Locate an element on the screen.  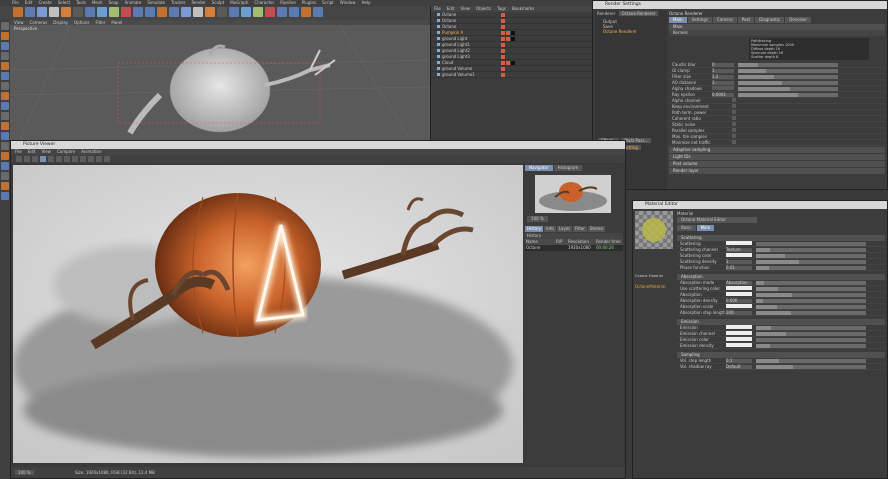
menu-item-8: Simulate is located at coordinates (156, 2).